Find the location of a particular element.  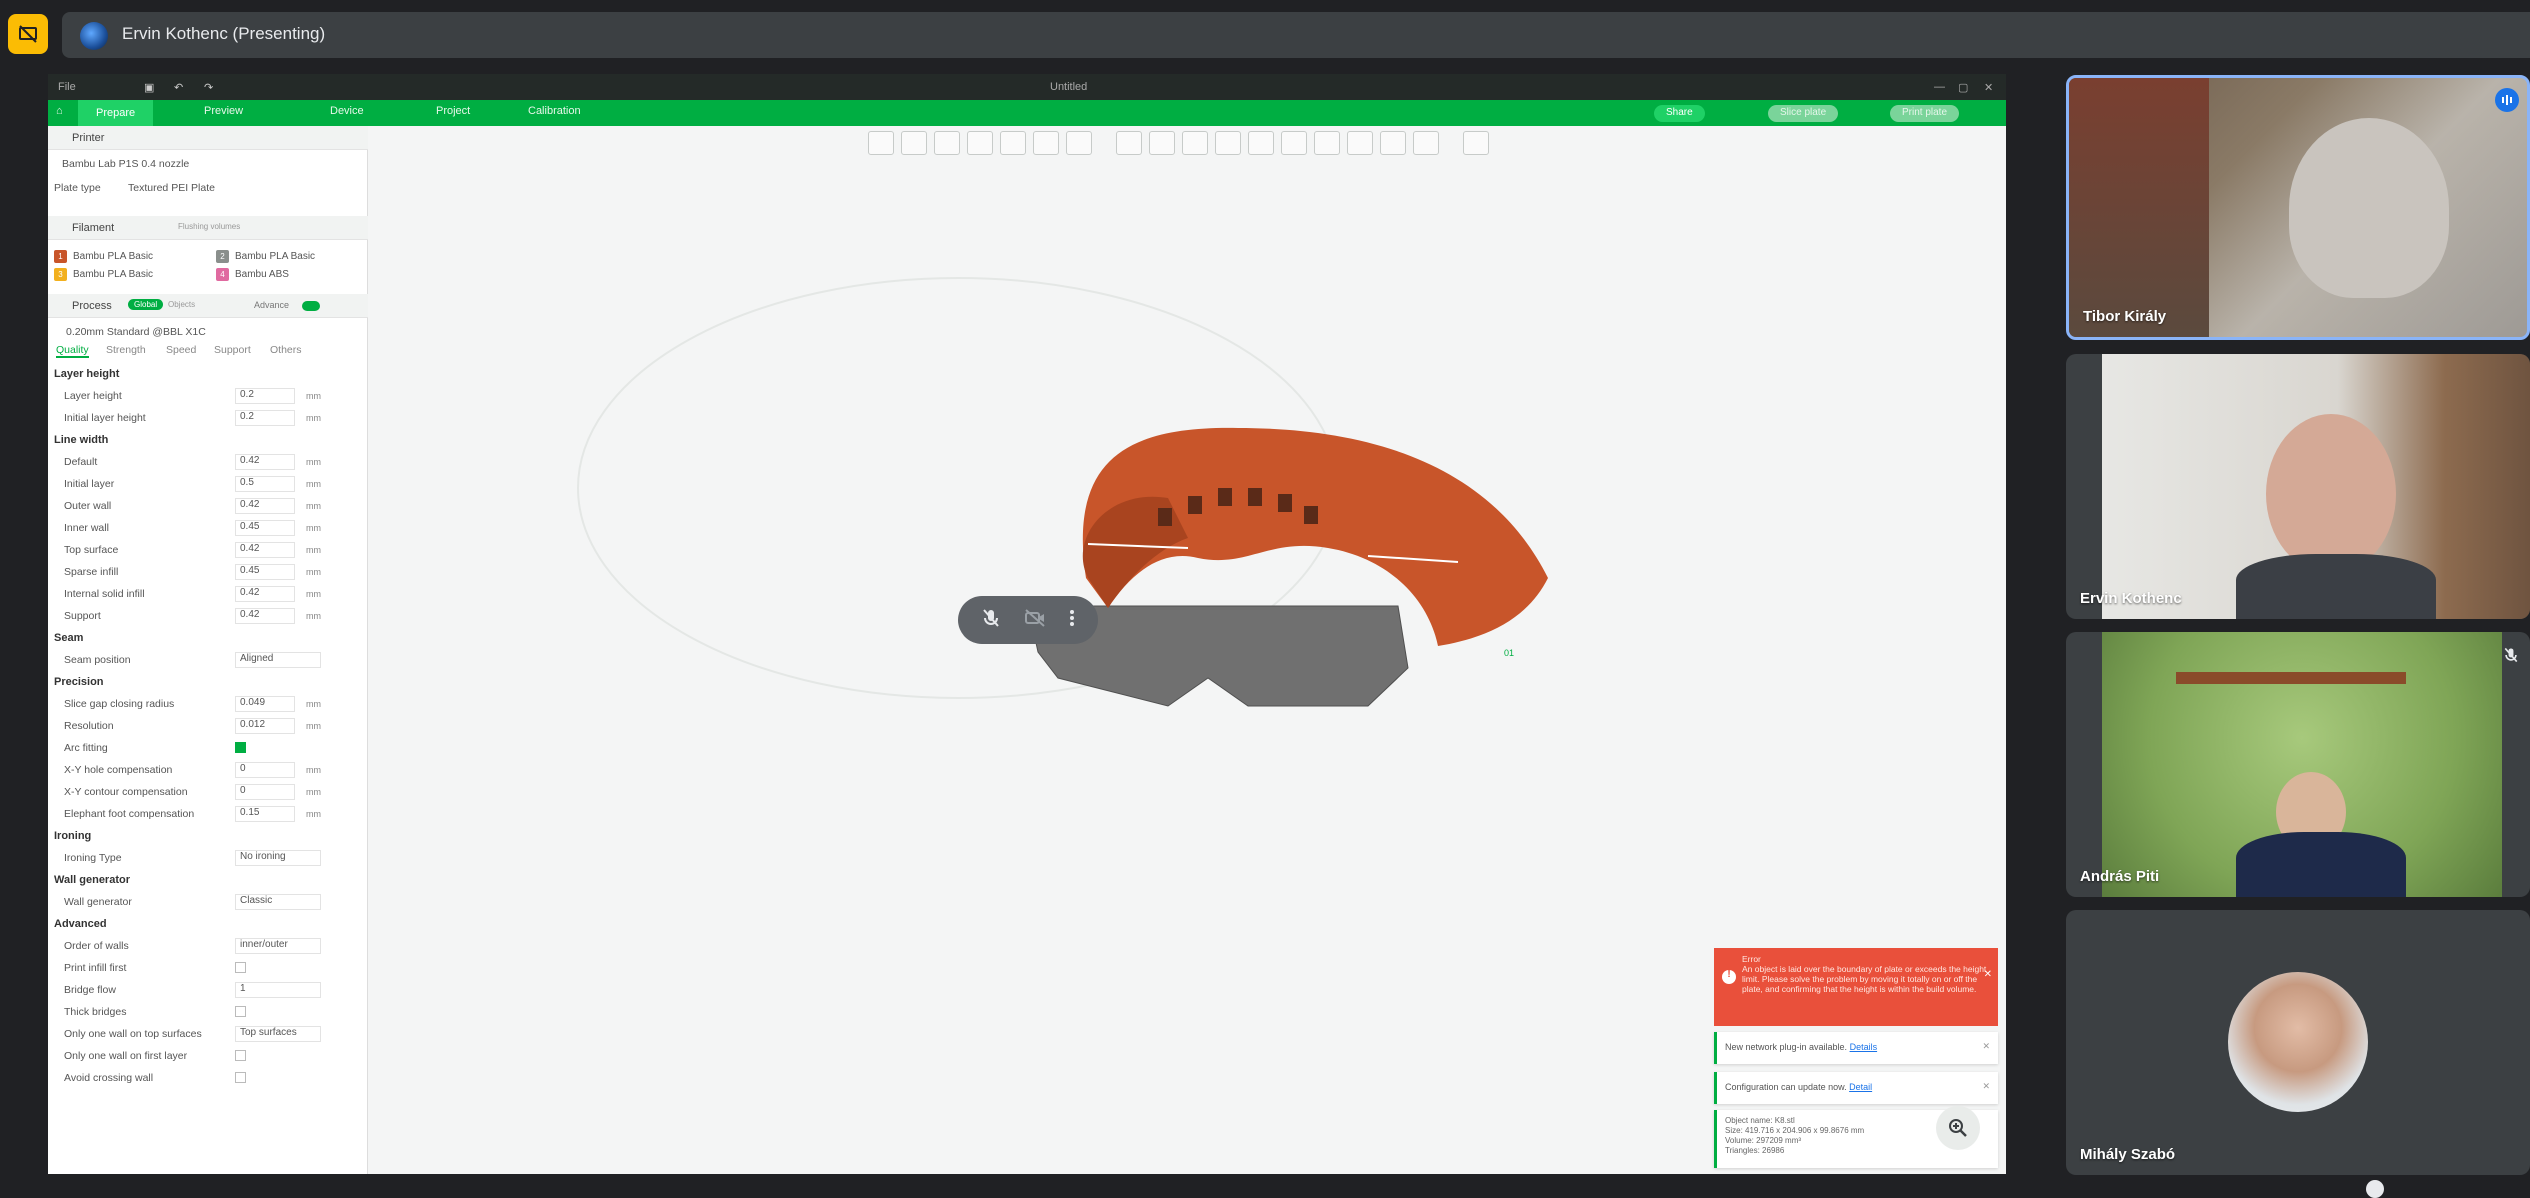

print-infill-first-checkbox is located at coordinates (240, 967).